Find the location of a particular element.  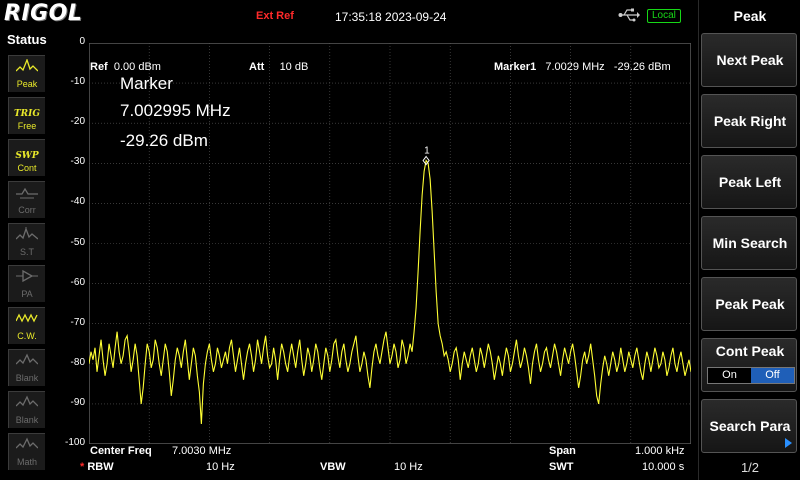

peak-right-button: Peak Right is located at coordinates (749, 121).